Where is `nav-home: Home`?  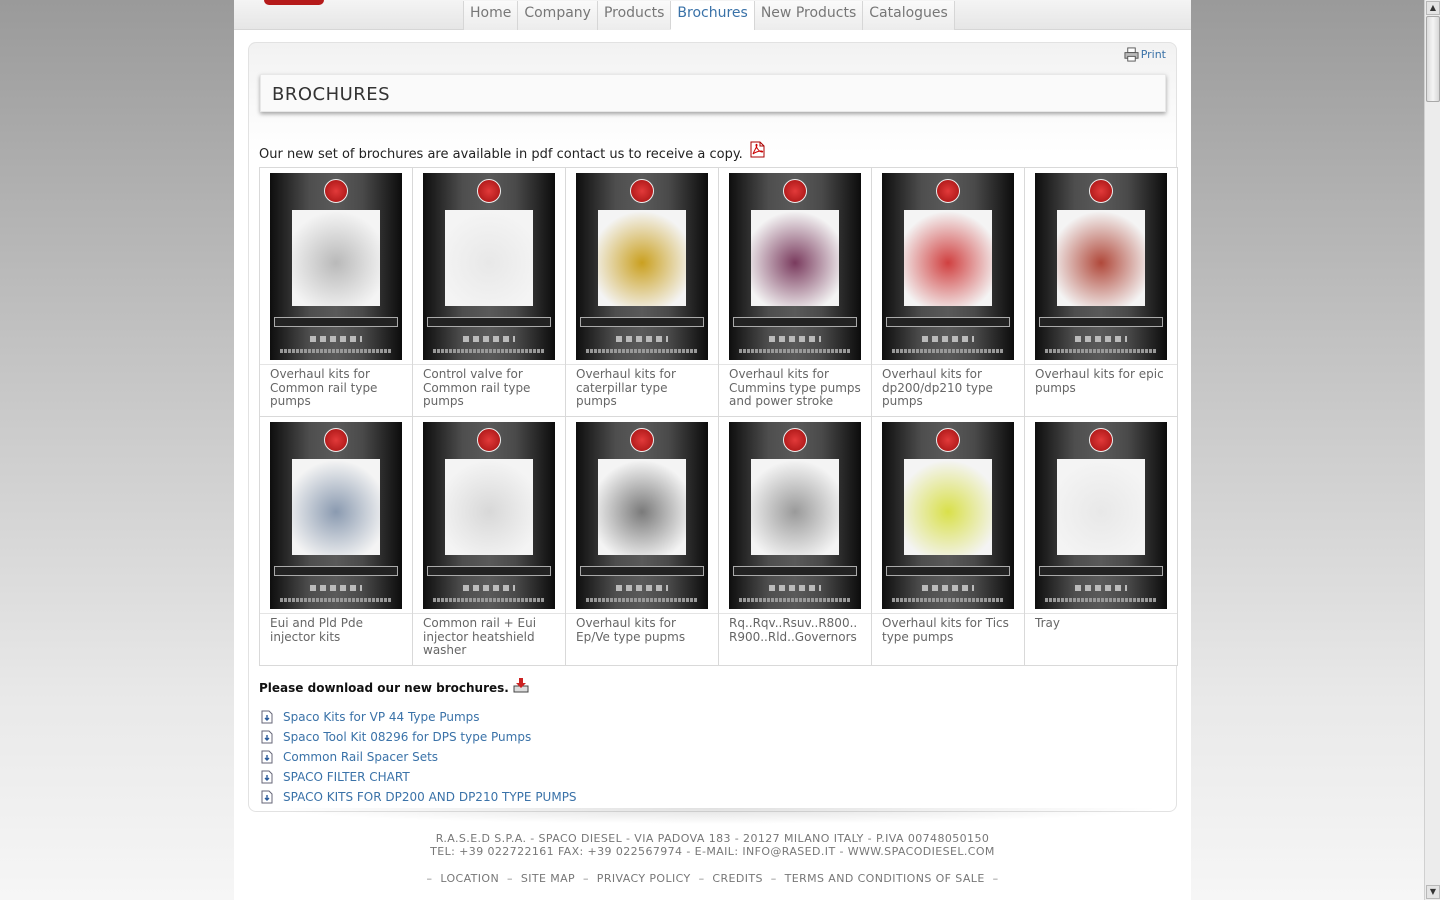
nav-home: Home is located at coordinates (490, 15).